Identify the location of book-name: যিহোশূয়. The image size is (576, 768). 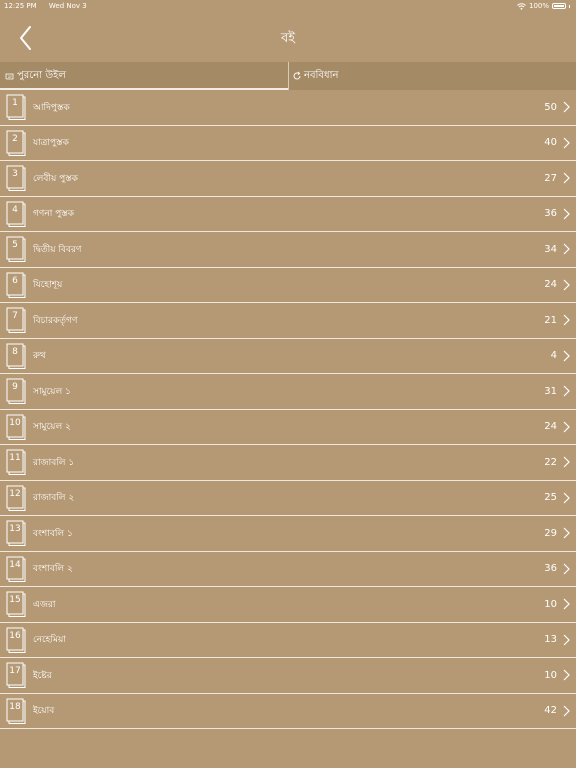
(48, 285).